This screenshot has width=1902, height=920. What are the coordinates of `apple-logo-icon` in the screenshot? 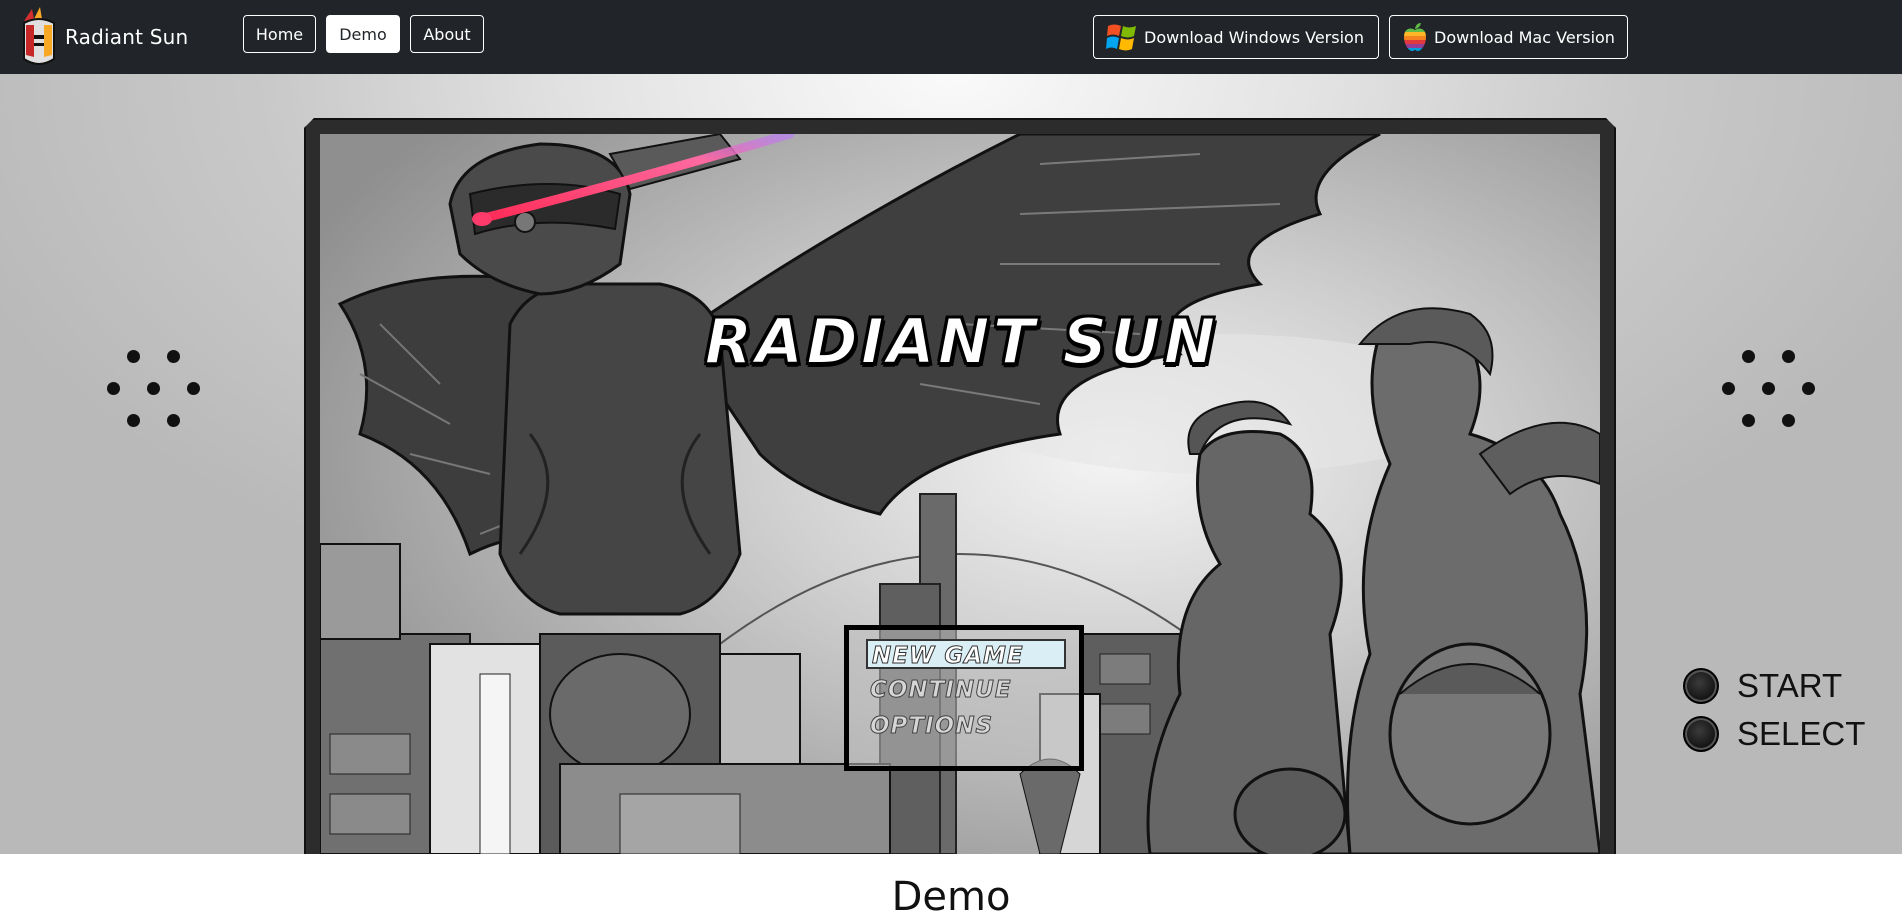 It's located at (1415, 37).